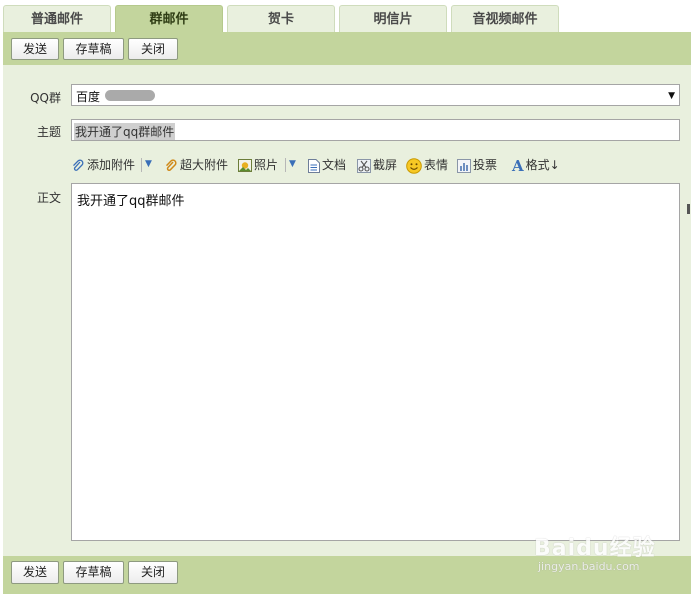 Image resolution: width=691 pixels, height=594 pixels. I want to click on group-select-value: 百度, so click(88, 97).